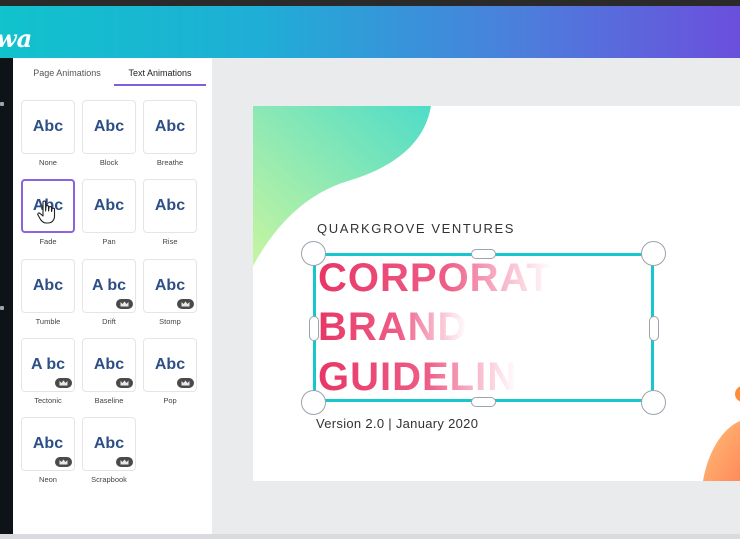 This screenshot has width=740, height=539. I want to click on animation-label: Fade, so click(48, 241).